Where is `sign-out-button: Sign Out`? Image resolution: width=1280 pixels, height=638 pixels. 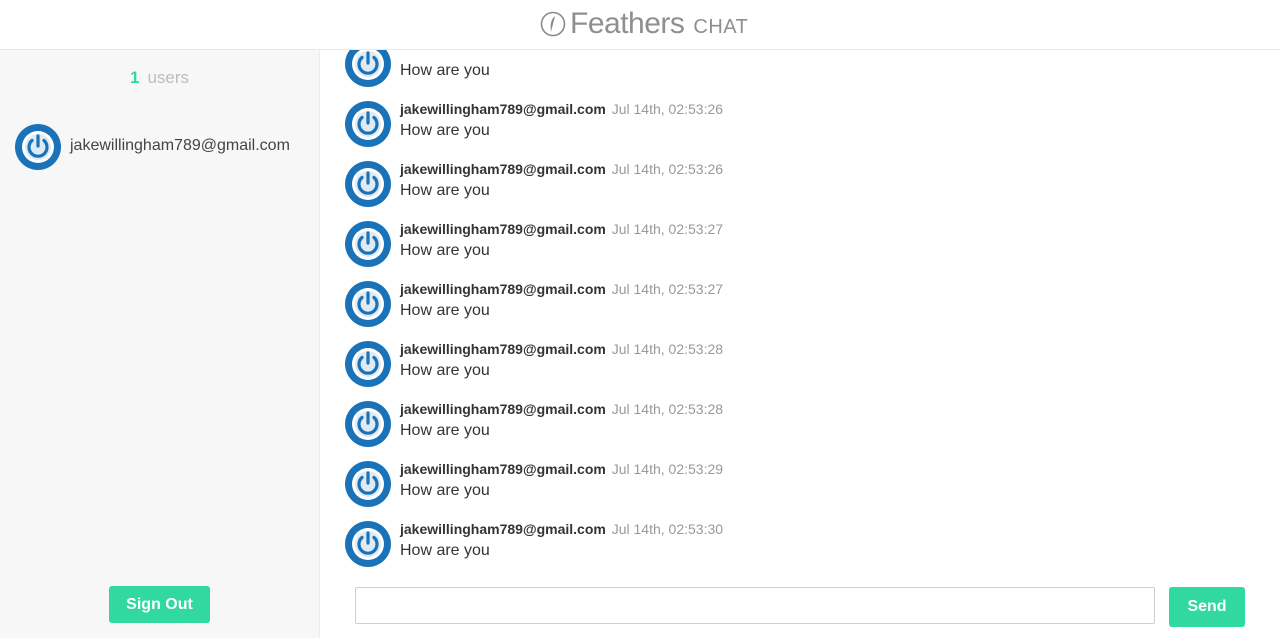 sign-out-button: Sign Out is located at coordinates (159, 604).